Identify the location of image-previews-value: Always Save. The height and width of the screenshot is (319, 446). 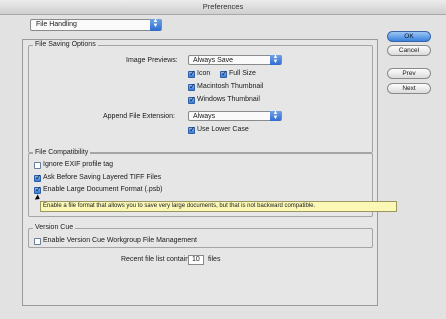
(213, 60).